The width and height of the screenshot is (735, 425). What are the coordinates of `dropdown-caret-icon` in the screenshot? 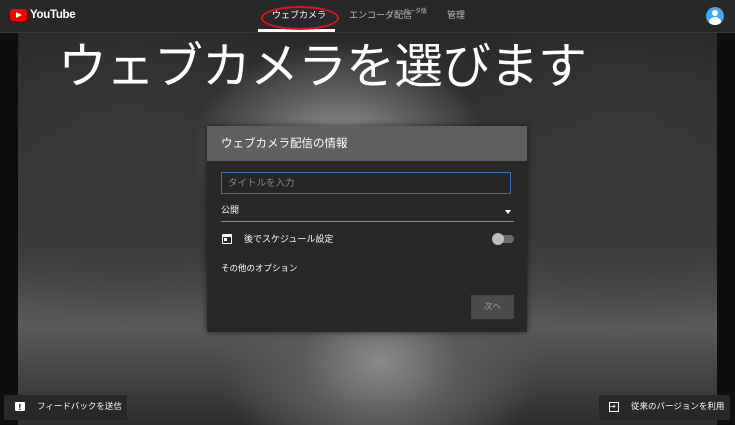 It's located at (508, 212).